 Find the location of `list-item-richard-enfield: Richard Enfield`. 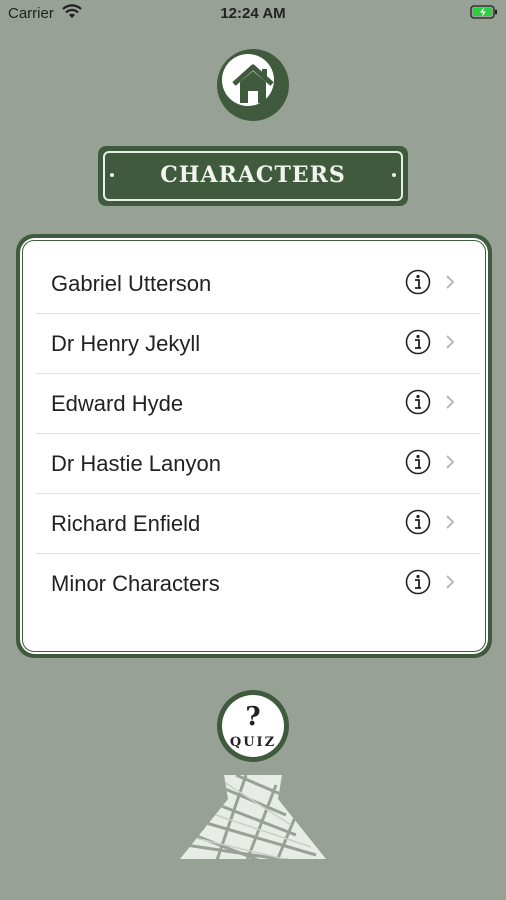

list-item-richard-enfield: Richard Enfield is located at coordinates (257, 524).